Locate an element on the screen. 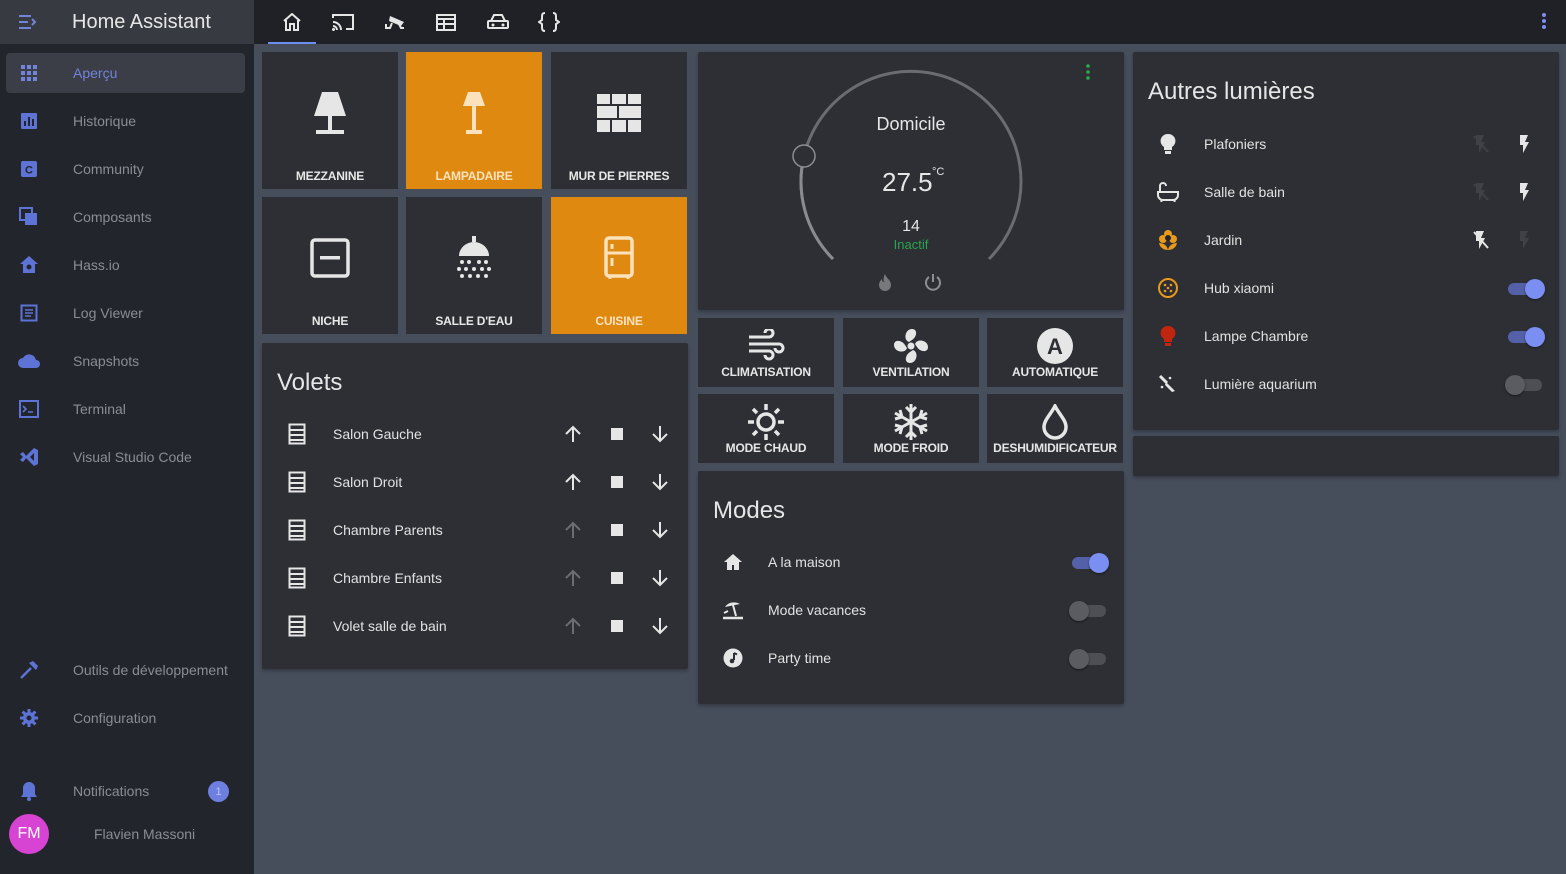 This screenshot has height=874, width=1566. thermostat-more-icon is located at coordinates (1088, 72).